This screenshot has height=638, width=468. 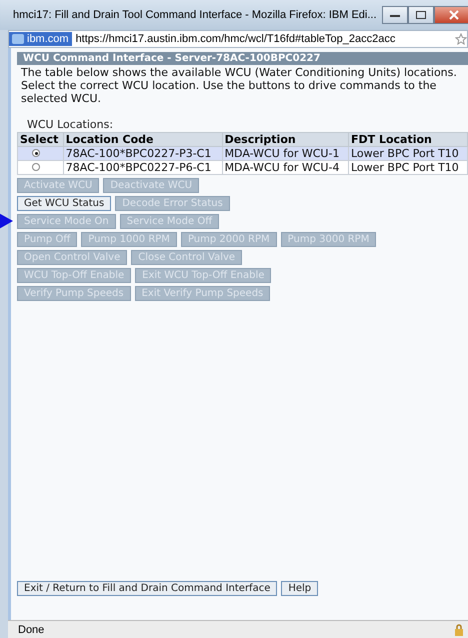 I want to click on address-field: https://hmci17.austin.ibm.com/hmc/wcl/T16fd#tableTop_2acc2acc, so click(x=263, y=39).